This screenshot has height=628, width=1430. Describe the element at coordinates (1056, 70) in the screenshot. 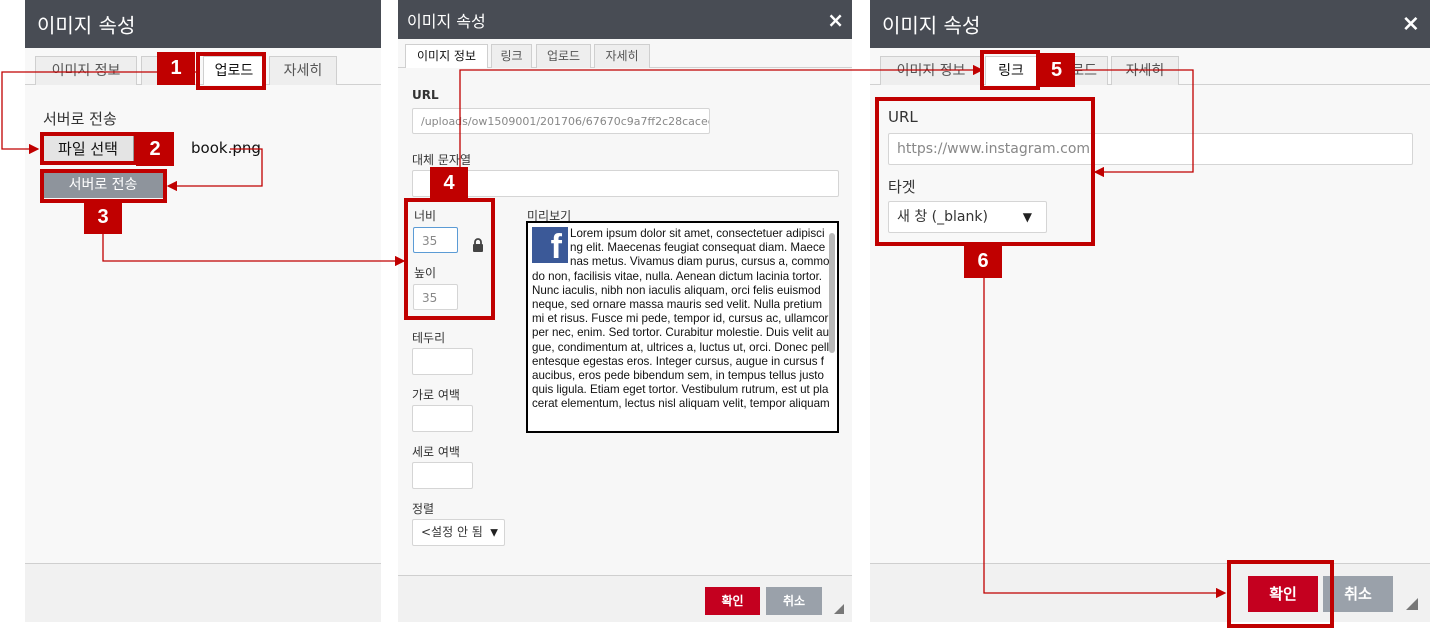

I see `step-badge-5: 5` at that location.